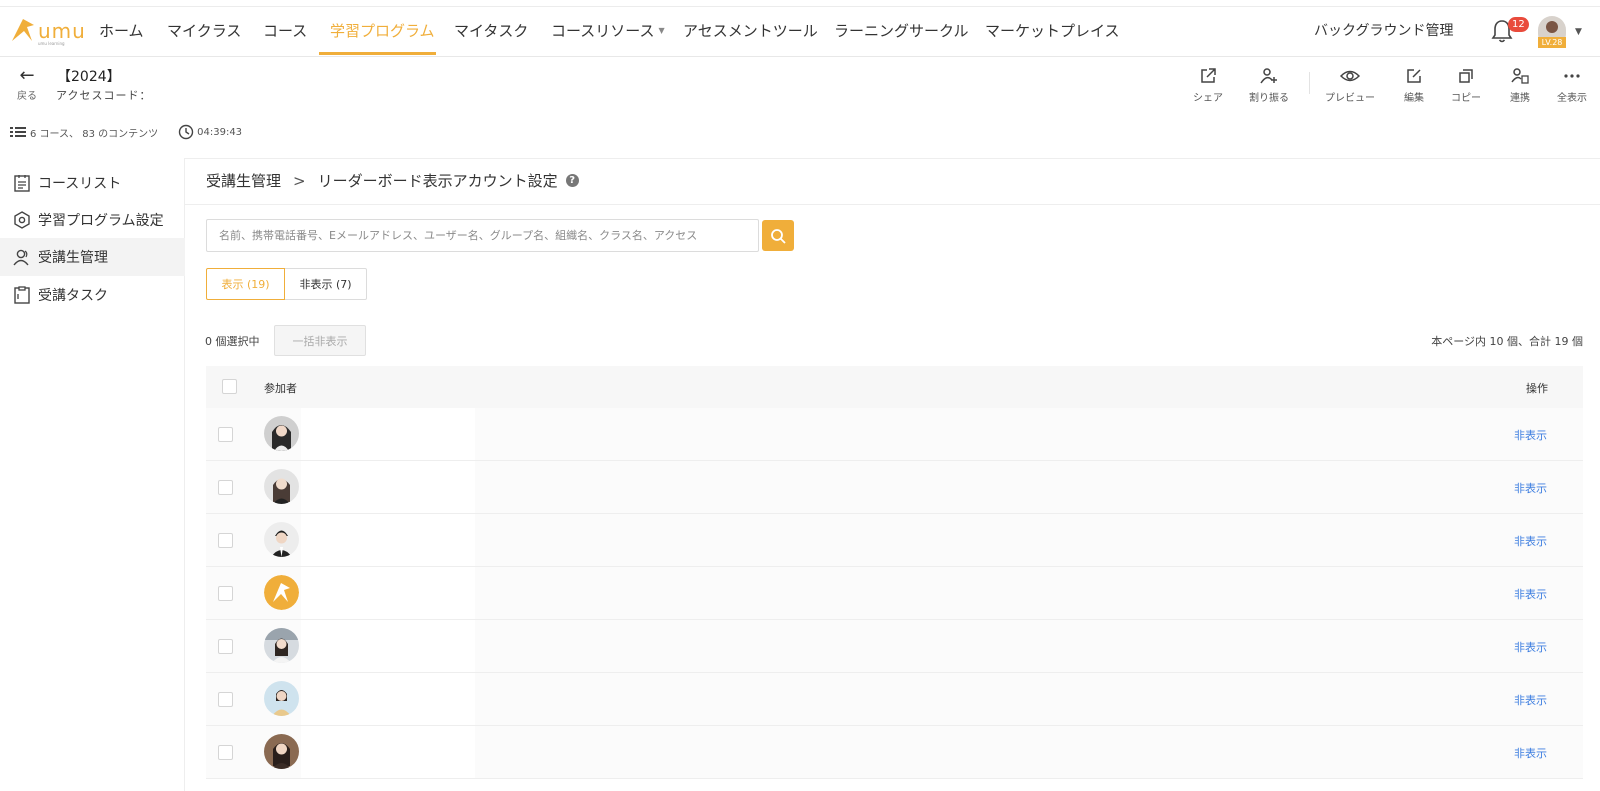  What do you see at coordinates (1520, 76) in the screenshot?
I see `link-user-icon` at bounding box center [1520, 76].